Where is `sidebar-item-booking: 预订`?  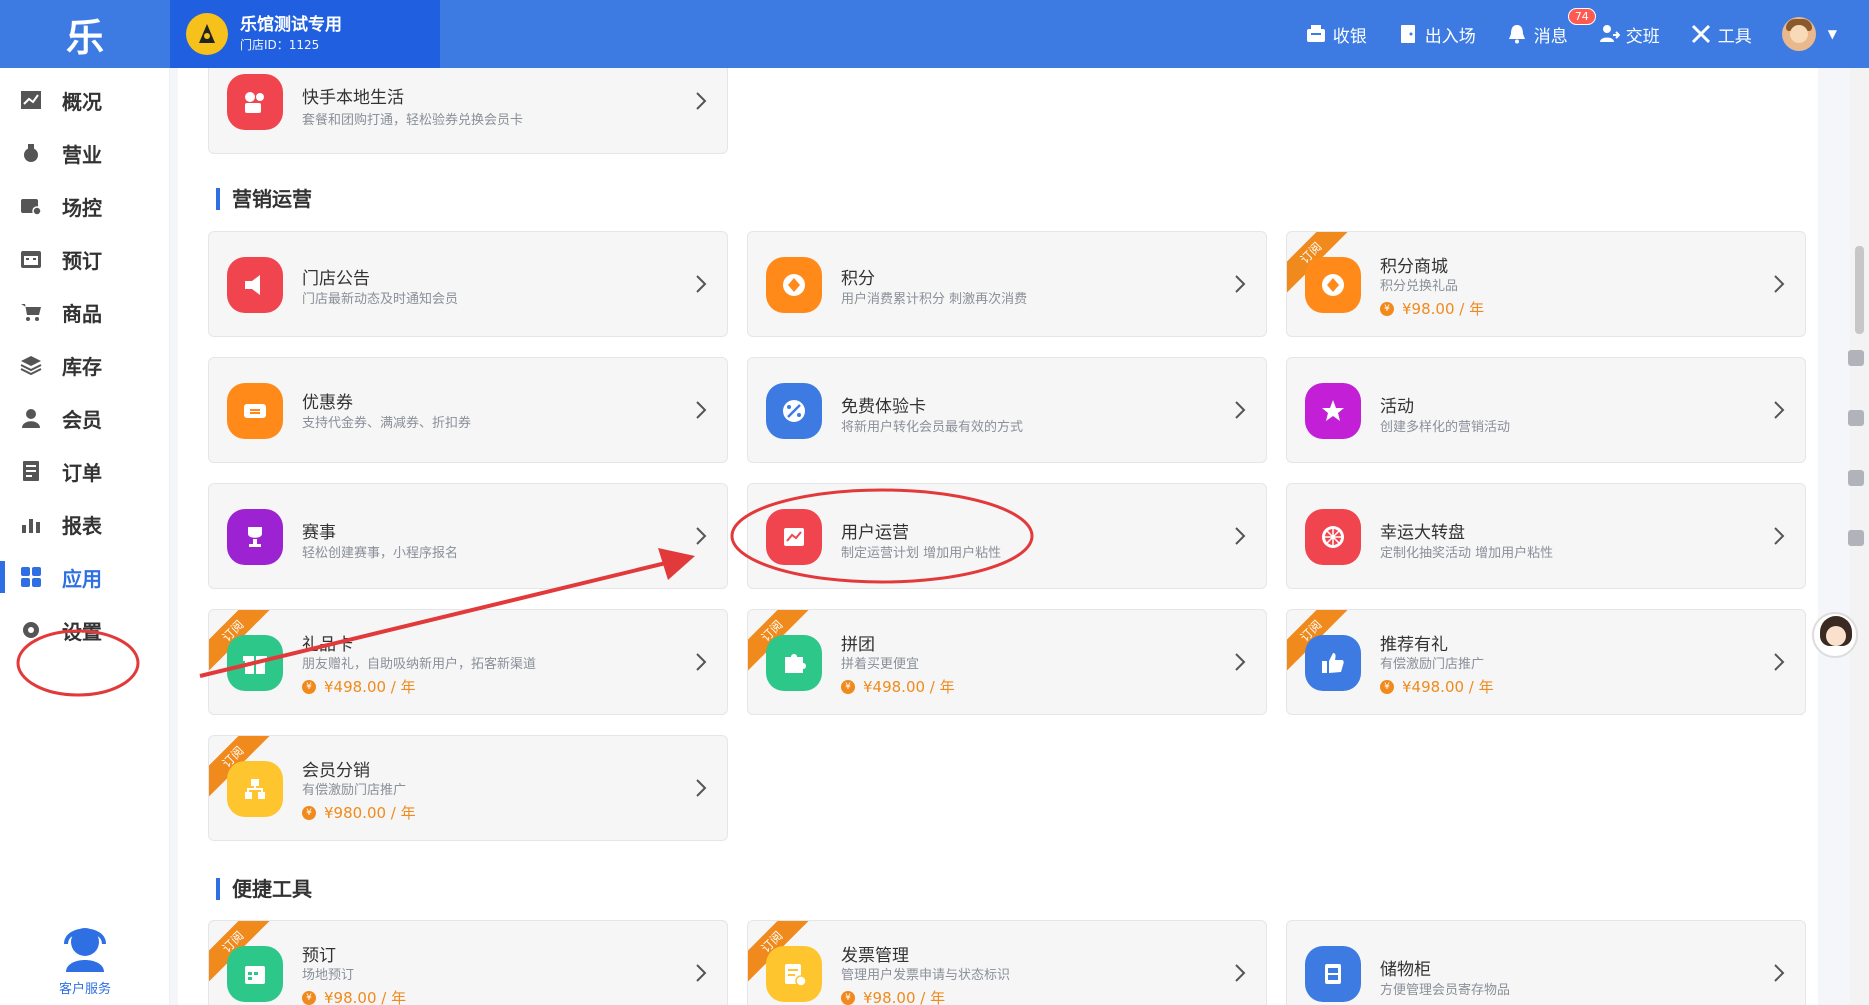
sidebar-item-booking: 预订 is located at coordinates (85, 259).